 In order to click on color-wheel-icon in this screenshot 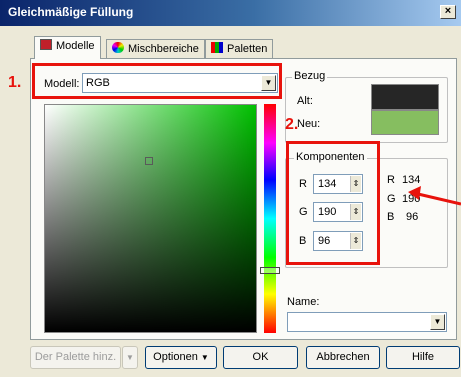, I will do `click(118, 47)`.